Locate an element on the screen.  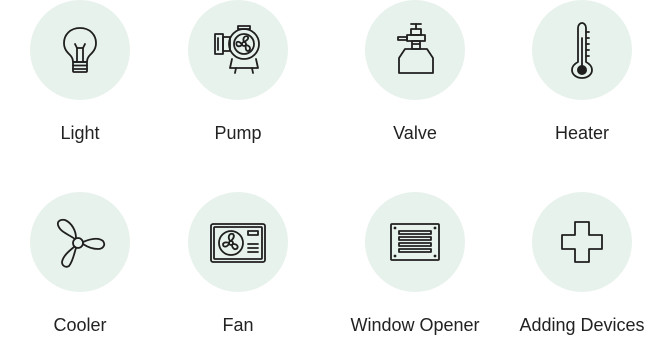
device-label: Fan is located at coordinates (238, 325).